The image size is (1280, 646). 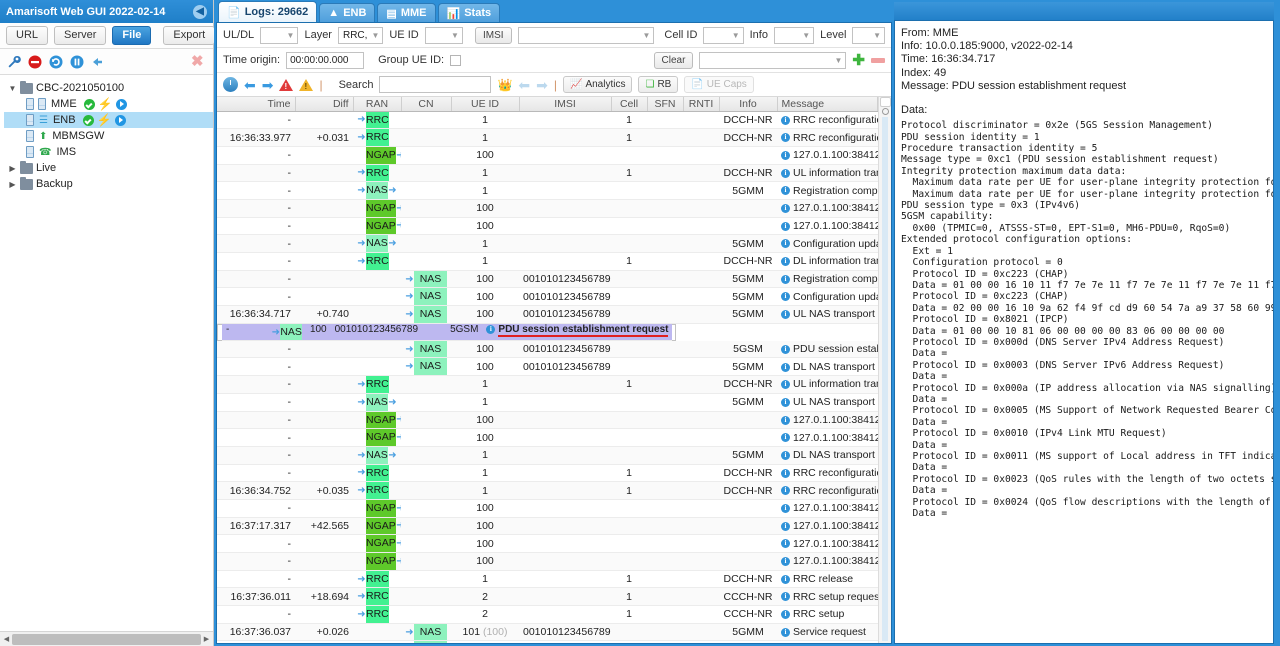 What do you see at coordinates (858, 60) in the screenshot?
I see `plus-icon: ✚` at bounding box center [858, 60].